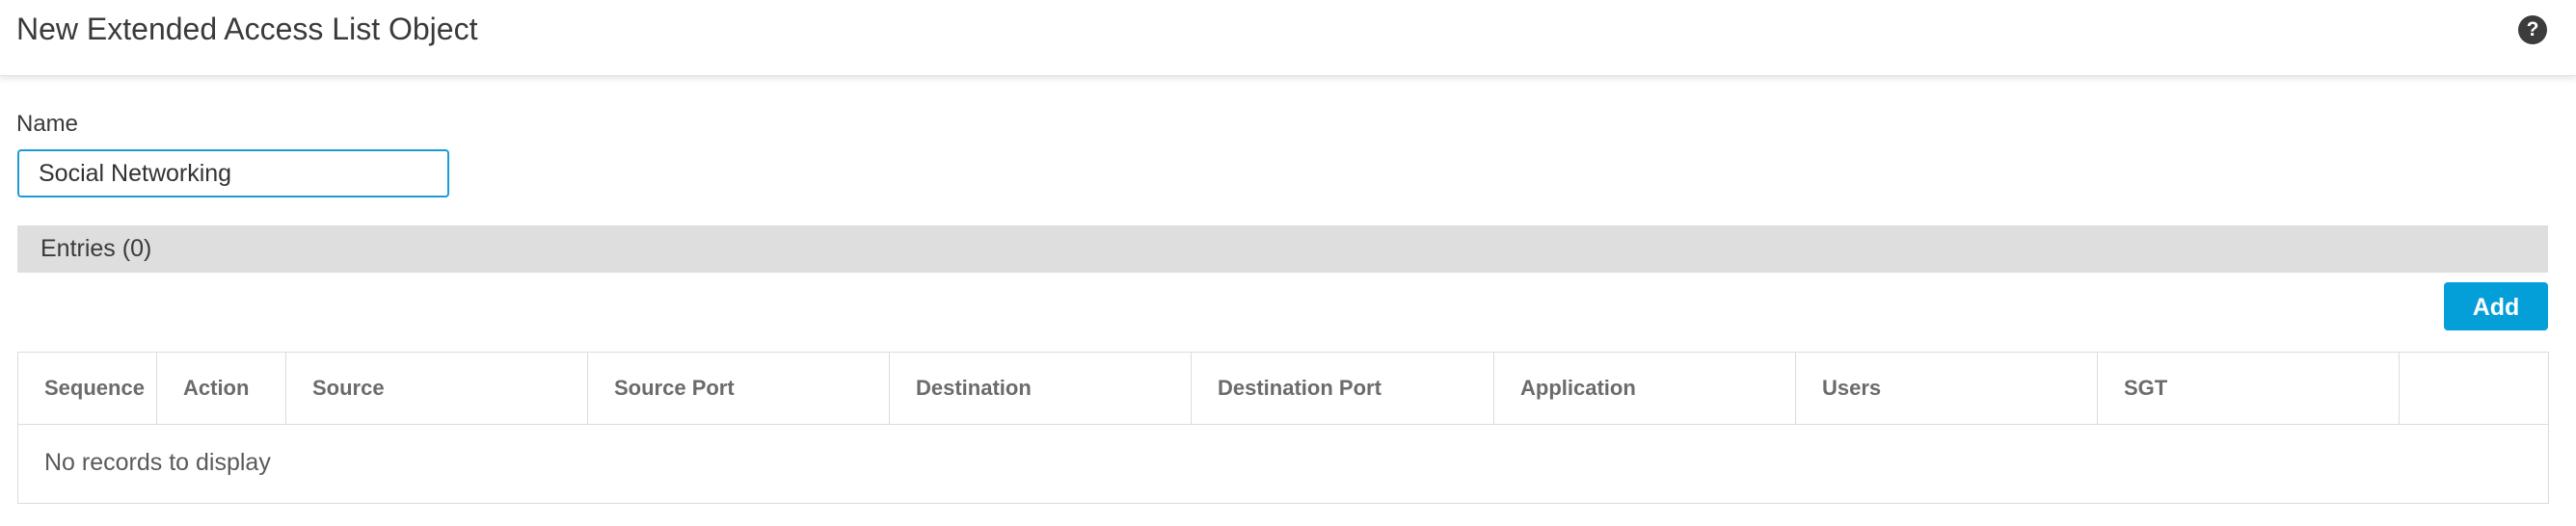 Image resolution: width=2576 pixels, height=526 pixels. Describe the element at coordinates (222, 388) in the screenshot. I see `column-header-action: Action` at that location.